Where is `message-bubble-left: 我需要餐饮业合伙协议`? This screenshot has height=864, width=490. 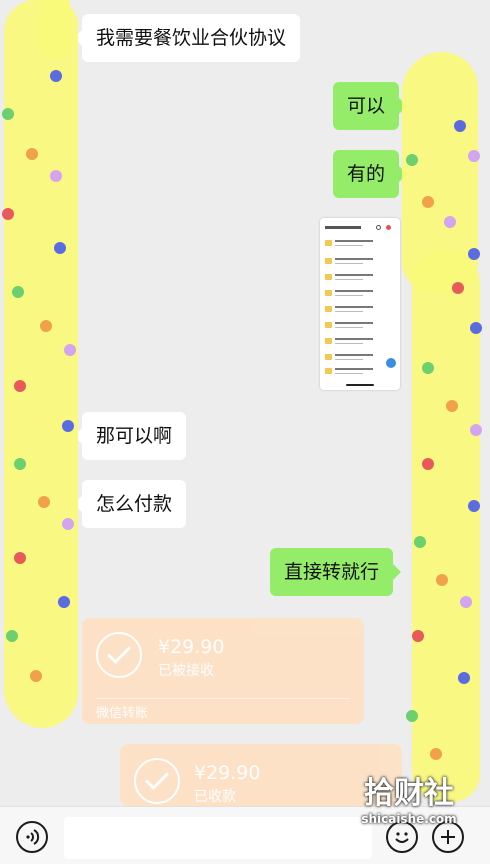 message-bubble-left: 我需要餐饮业合伙协议 is located at coordinates (187, 38).